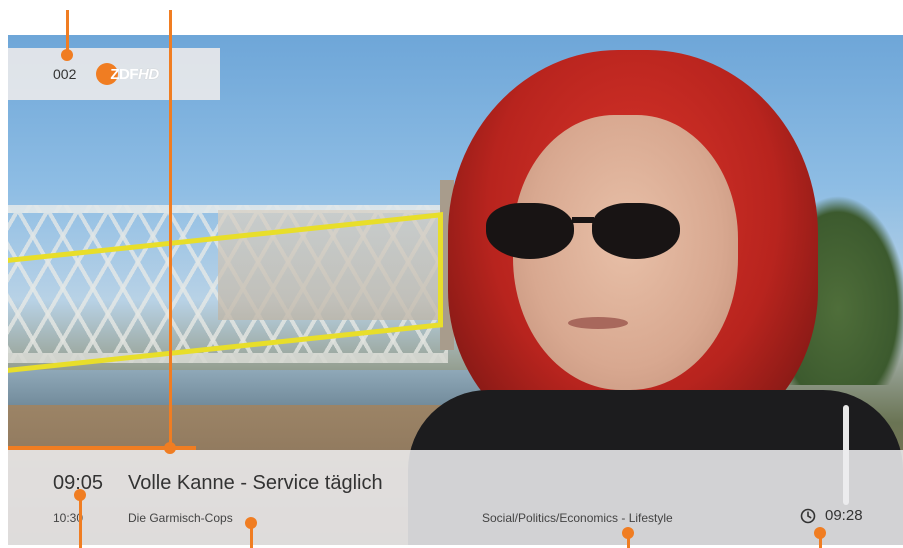 Image resolution: width=903 pixels, height=548 pixels. What do you see at coordinates (248, 390) in the screenshot?
I see `scene-water` at bounding box center [248, 390].